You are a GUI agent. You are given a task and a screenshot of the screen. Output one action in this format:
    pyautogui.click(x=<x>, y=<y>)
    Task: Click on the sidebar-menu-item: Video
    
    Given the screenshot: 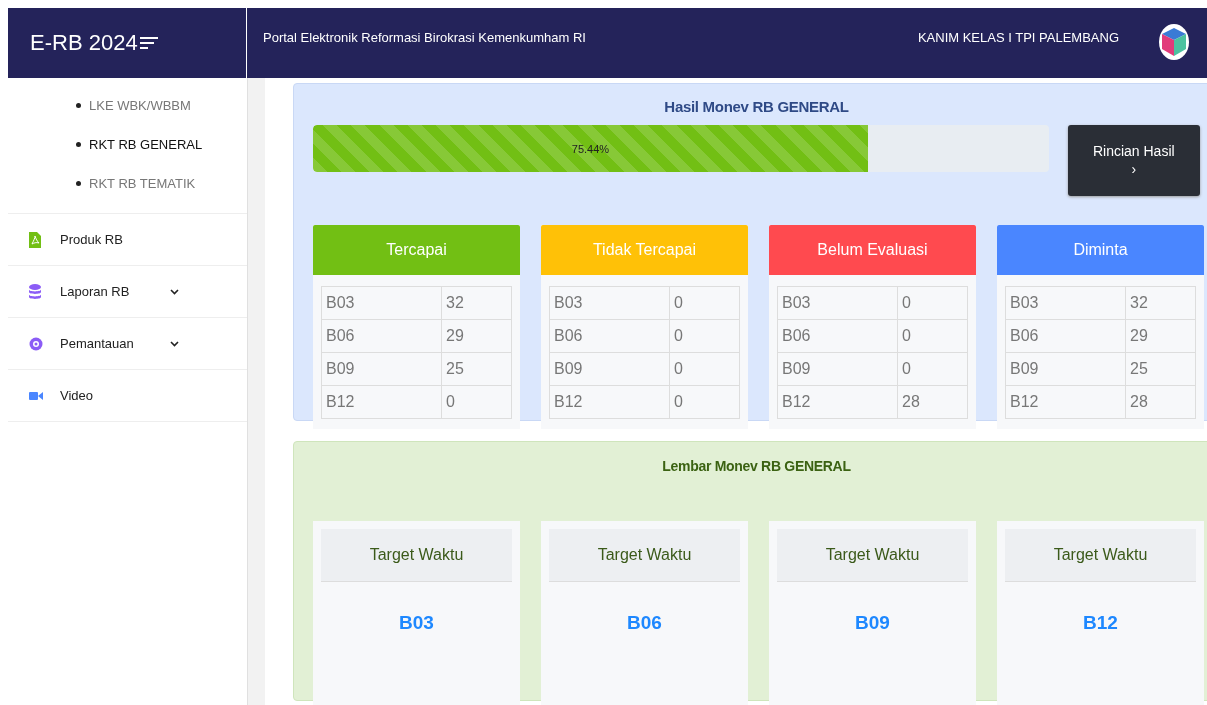 What is the action you would take?
    pyautogui.click(x=115, y=395)
    